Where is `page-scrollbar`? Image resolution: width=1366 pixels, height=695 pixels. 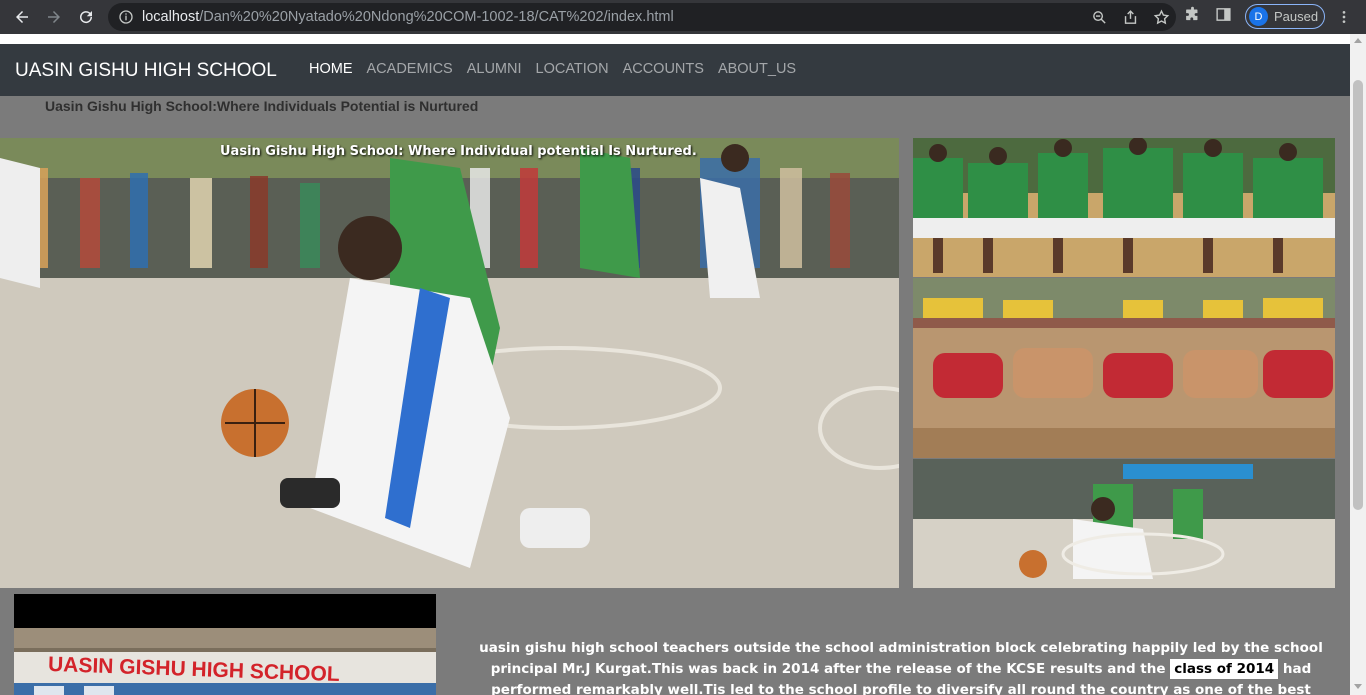
page-scrollbar is located at coordinates (1358, 364).